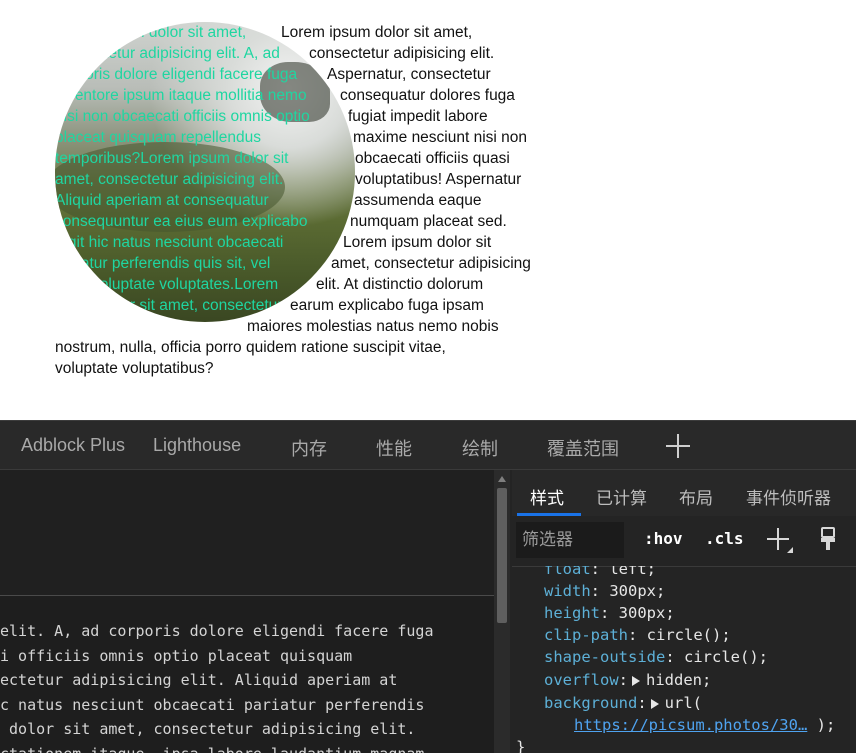 This screenshot has width=856, height=753. Describe the element at coordinates (684, 541) in the screenshot. I see `styles-toolbar: :hov .cls` at that location.